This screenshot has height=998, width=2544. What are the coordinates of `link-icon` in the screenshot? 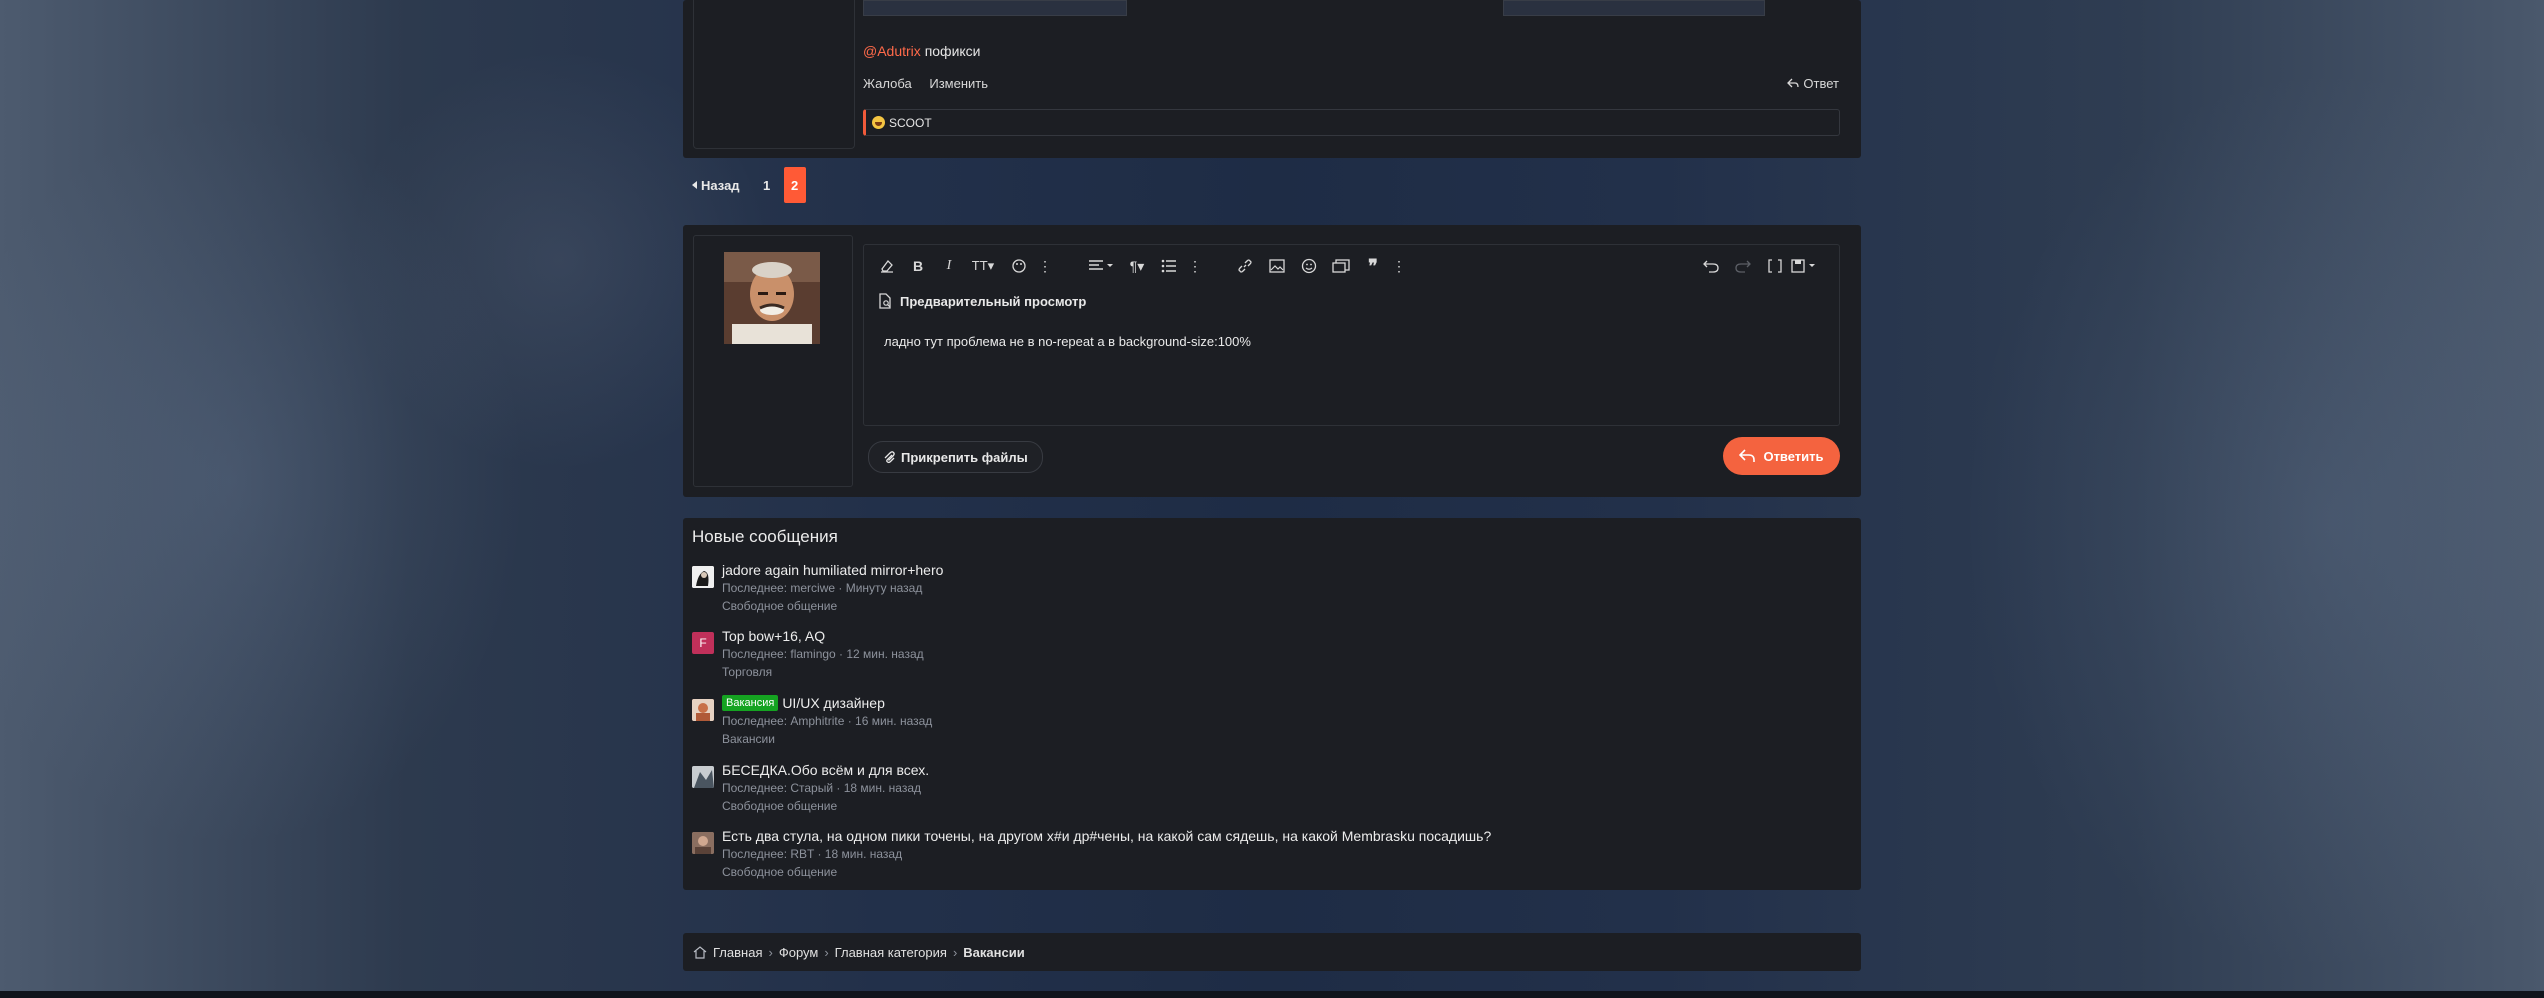 It's located at (1245, 266).